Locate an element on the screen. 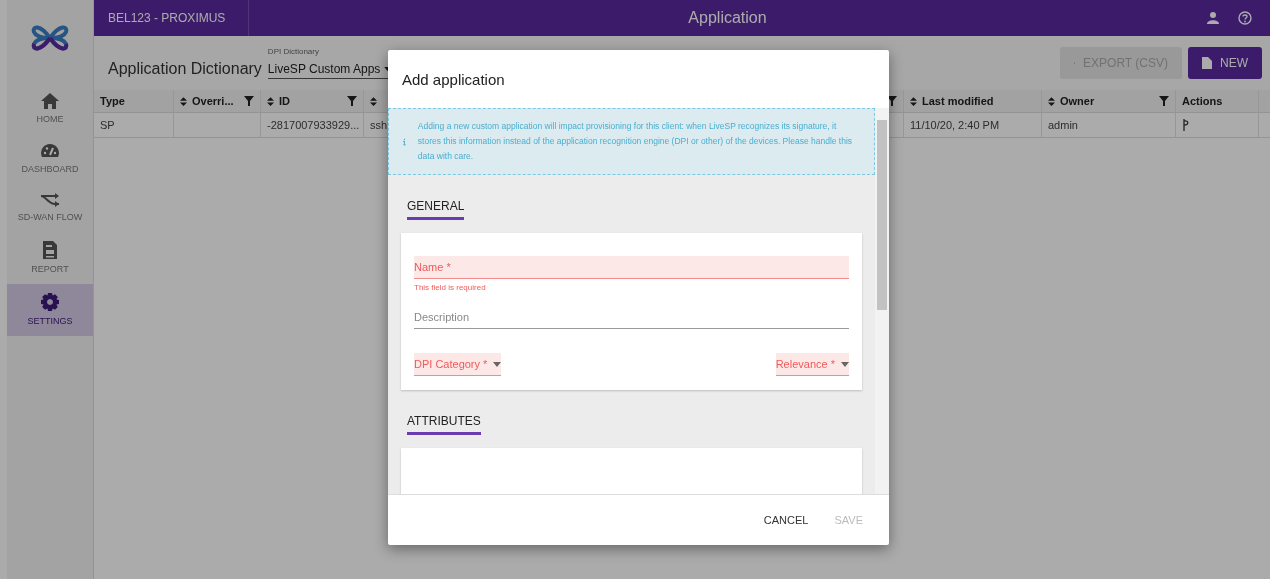  shuffle-arrows-icon is located at coordinates (50, 200).